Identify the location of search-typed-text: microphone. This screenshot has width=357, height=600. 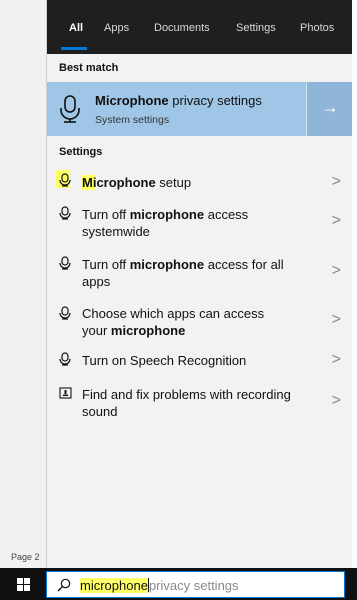
(114, 585).